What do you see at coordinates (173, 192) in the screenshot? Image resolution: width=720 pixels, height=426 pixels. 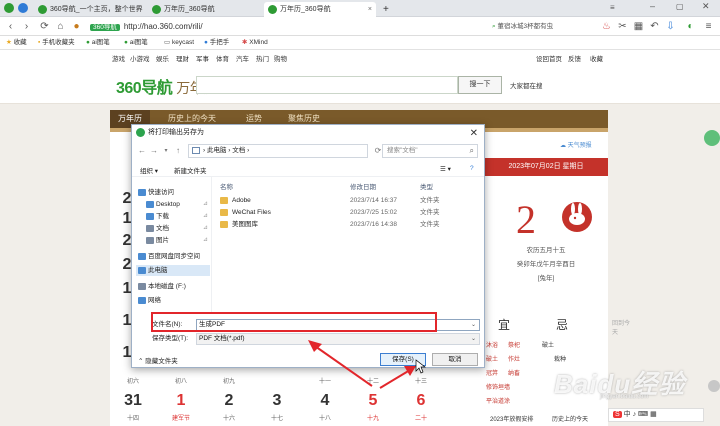 I see `tree-quick-access: 快速访问` at bounding box center [173, 192].